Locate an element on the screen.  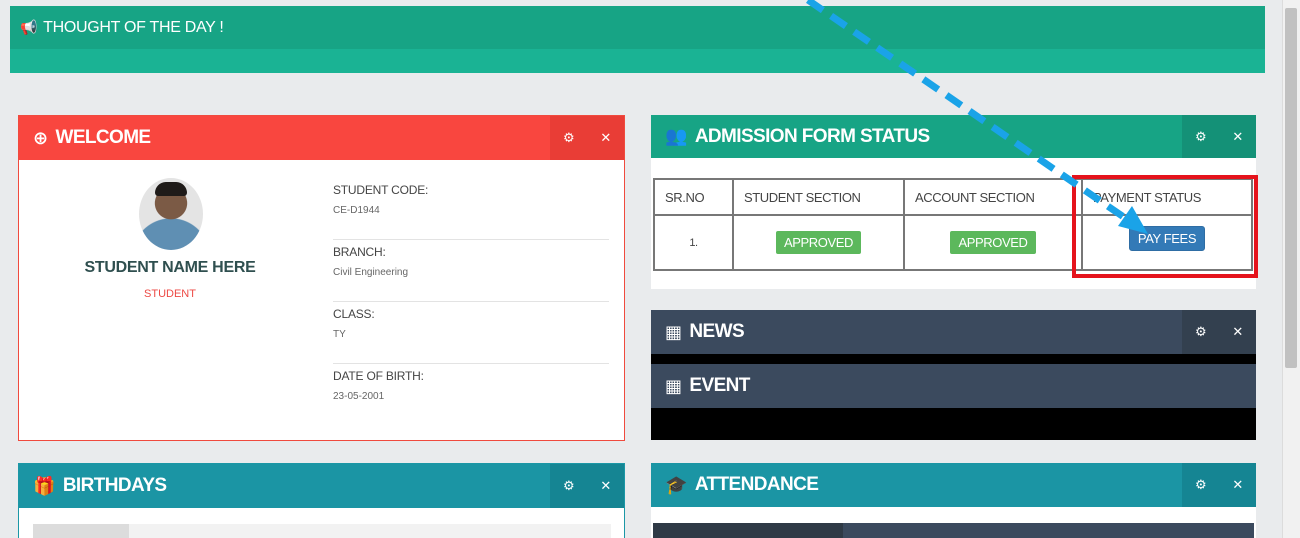
birthdays-tab is located at coordinates (81, 531).